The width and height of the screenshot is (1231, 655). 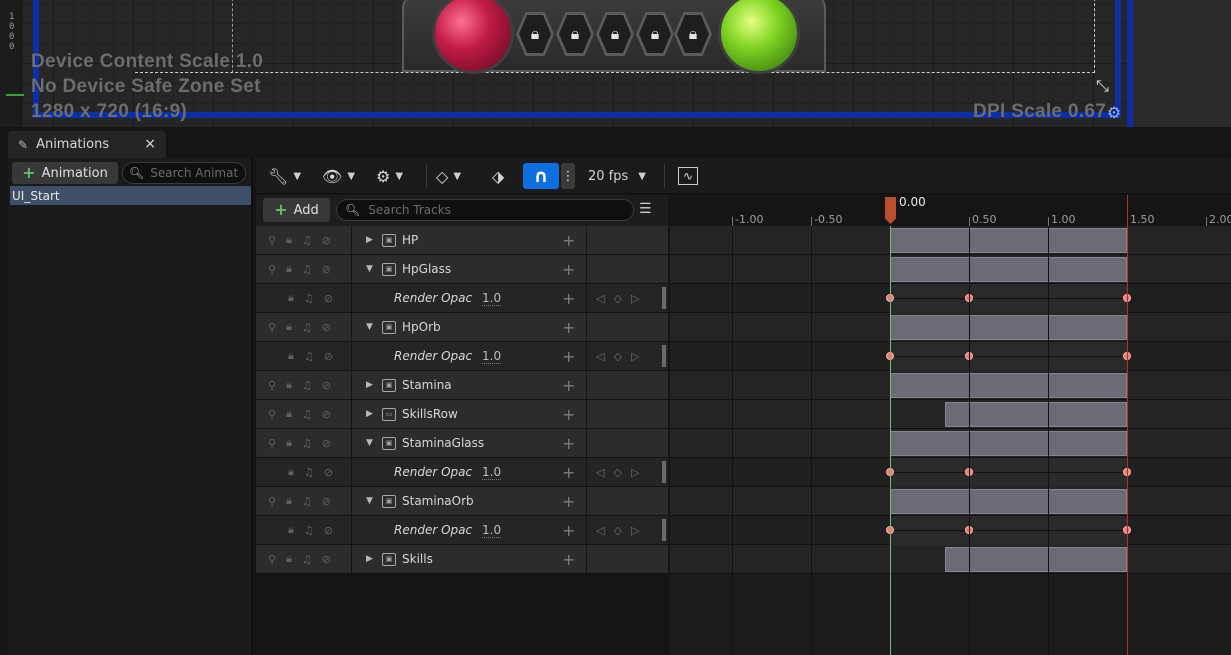 What do you see at coordinates (296, 210) in the screenshot?
I see `add-track-button: + Add` at bounding box center [296, 210].